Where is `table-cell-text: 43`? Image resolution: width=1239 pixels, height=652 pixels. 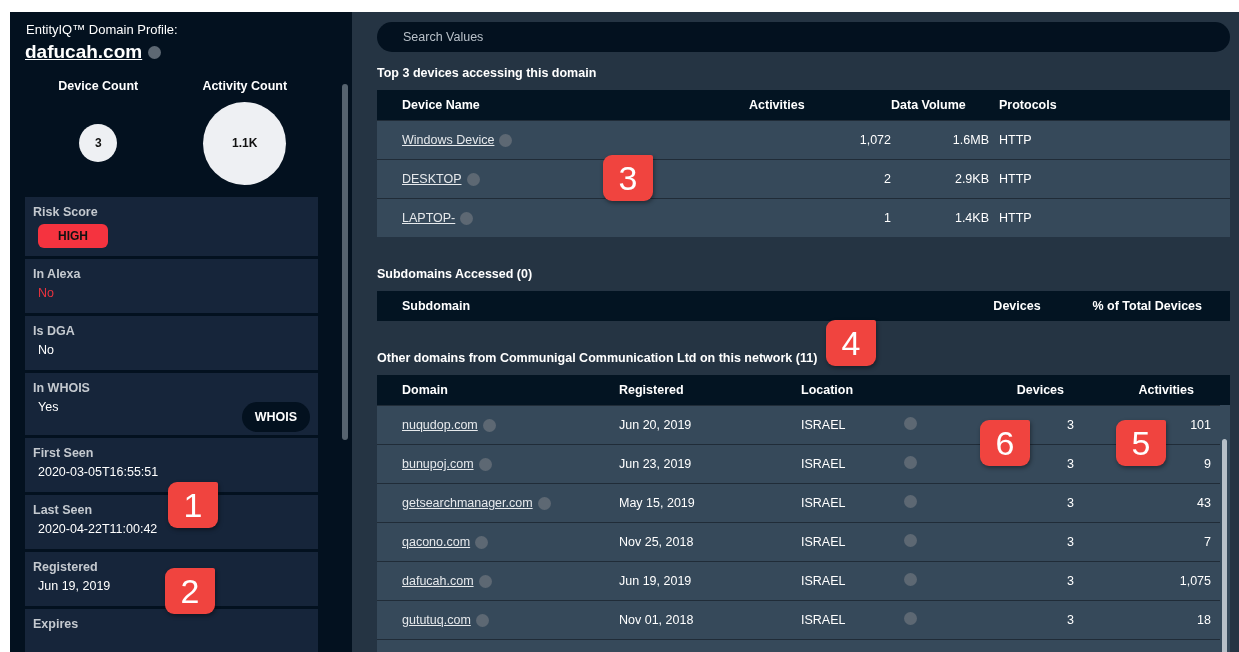
table-cell-text: 43 is located at coordinates (1203, 503).